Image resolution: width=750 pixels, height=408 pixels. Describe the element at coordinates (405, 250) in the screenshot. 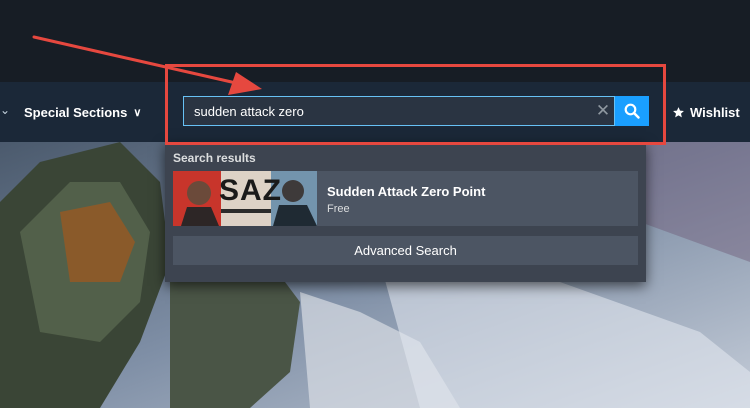

I see `advanced-search-button: Advanced Search` at that location.